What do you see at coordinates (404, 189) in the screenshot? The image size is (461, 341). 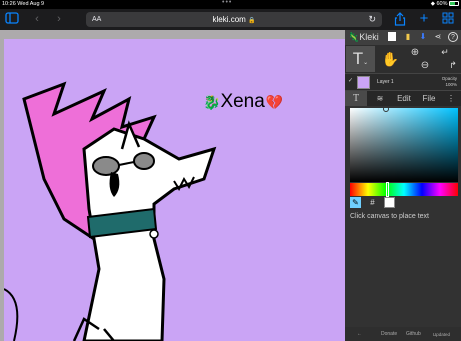 I see `hue-slider` at bounding box center [404, 189].